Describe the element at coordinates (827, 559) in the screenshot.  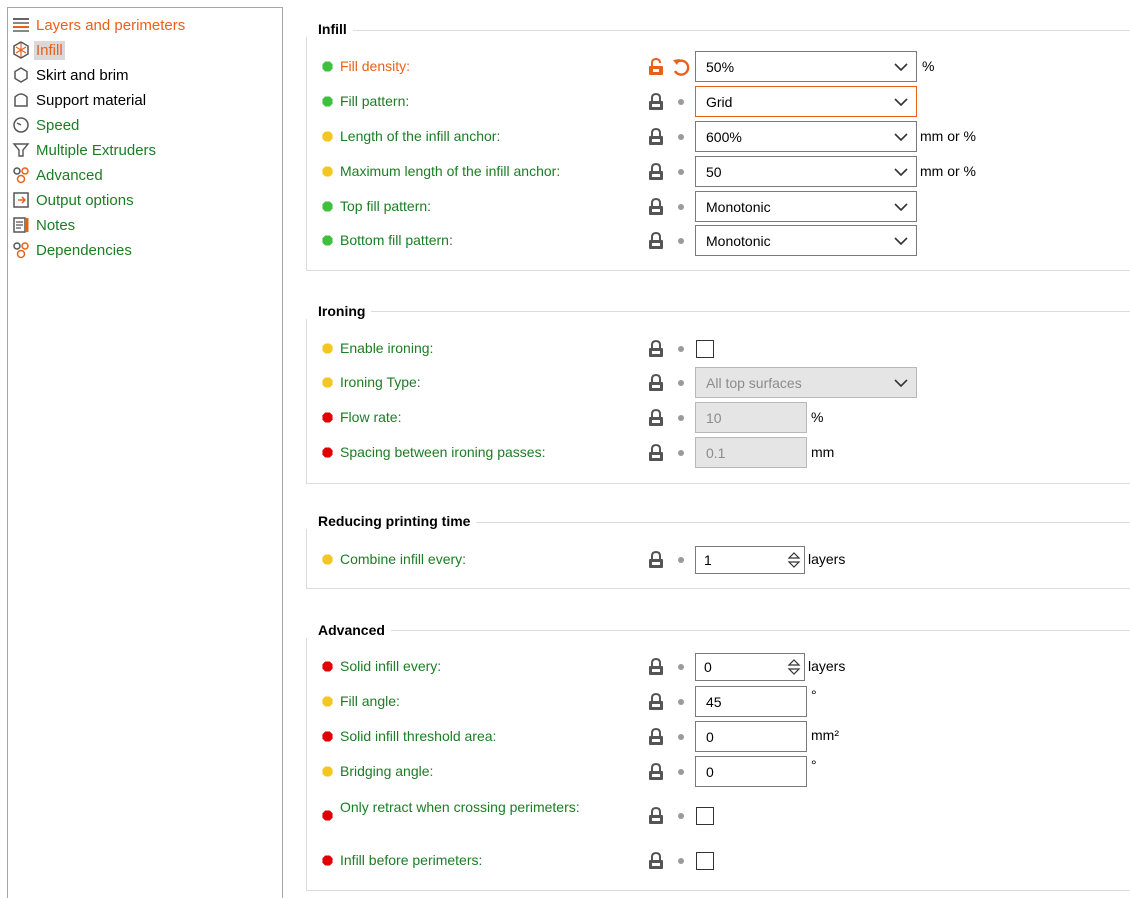
I see `unit-label: layers` at that location.